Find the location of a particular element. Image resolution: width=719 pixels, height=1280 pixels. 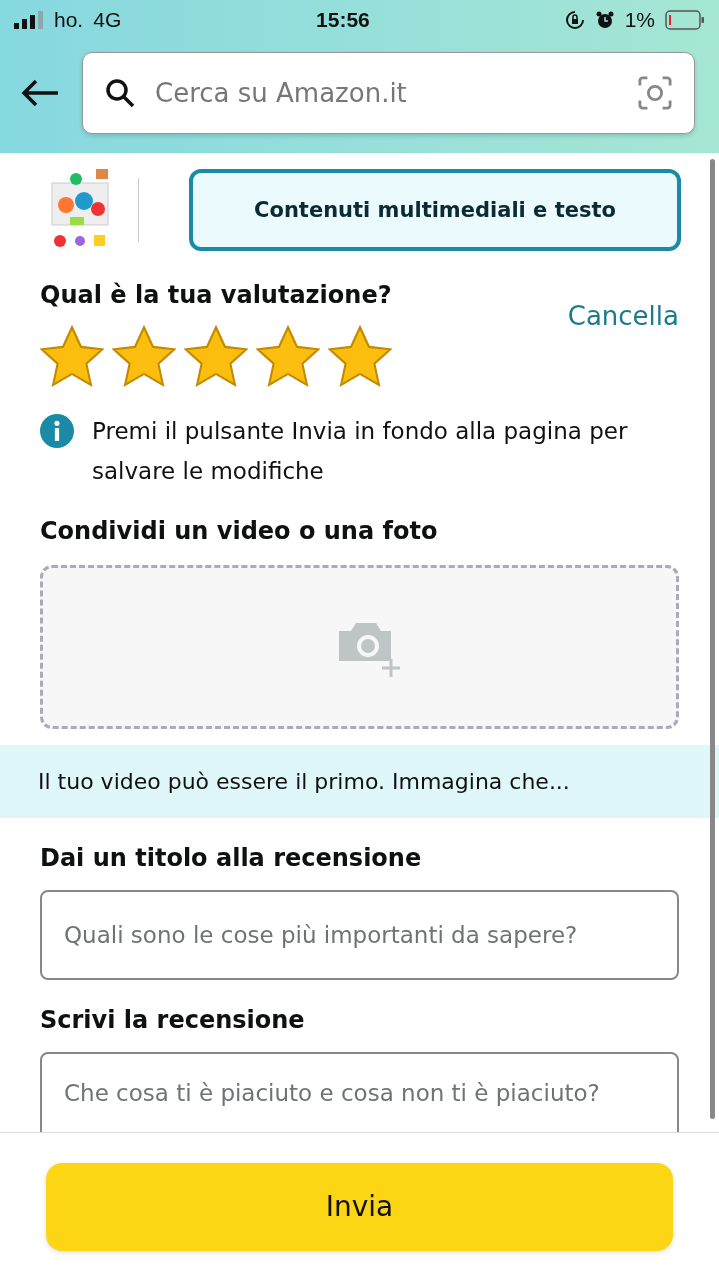

clear-link: Cancella is located at coordinates (623, 316).